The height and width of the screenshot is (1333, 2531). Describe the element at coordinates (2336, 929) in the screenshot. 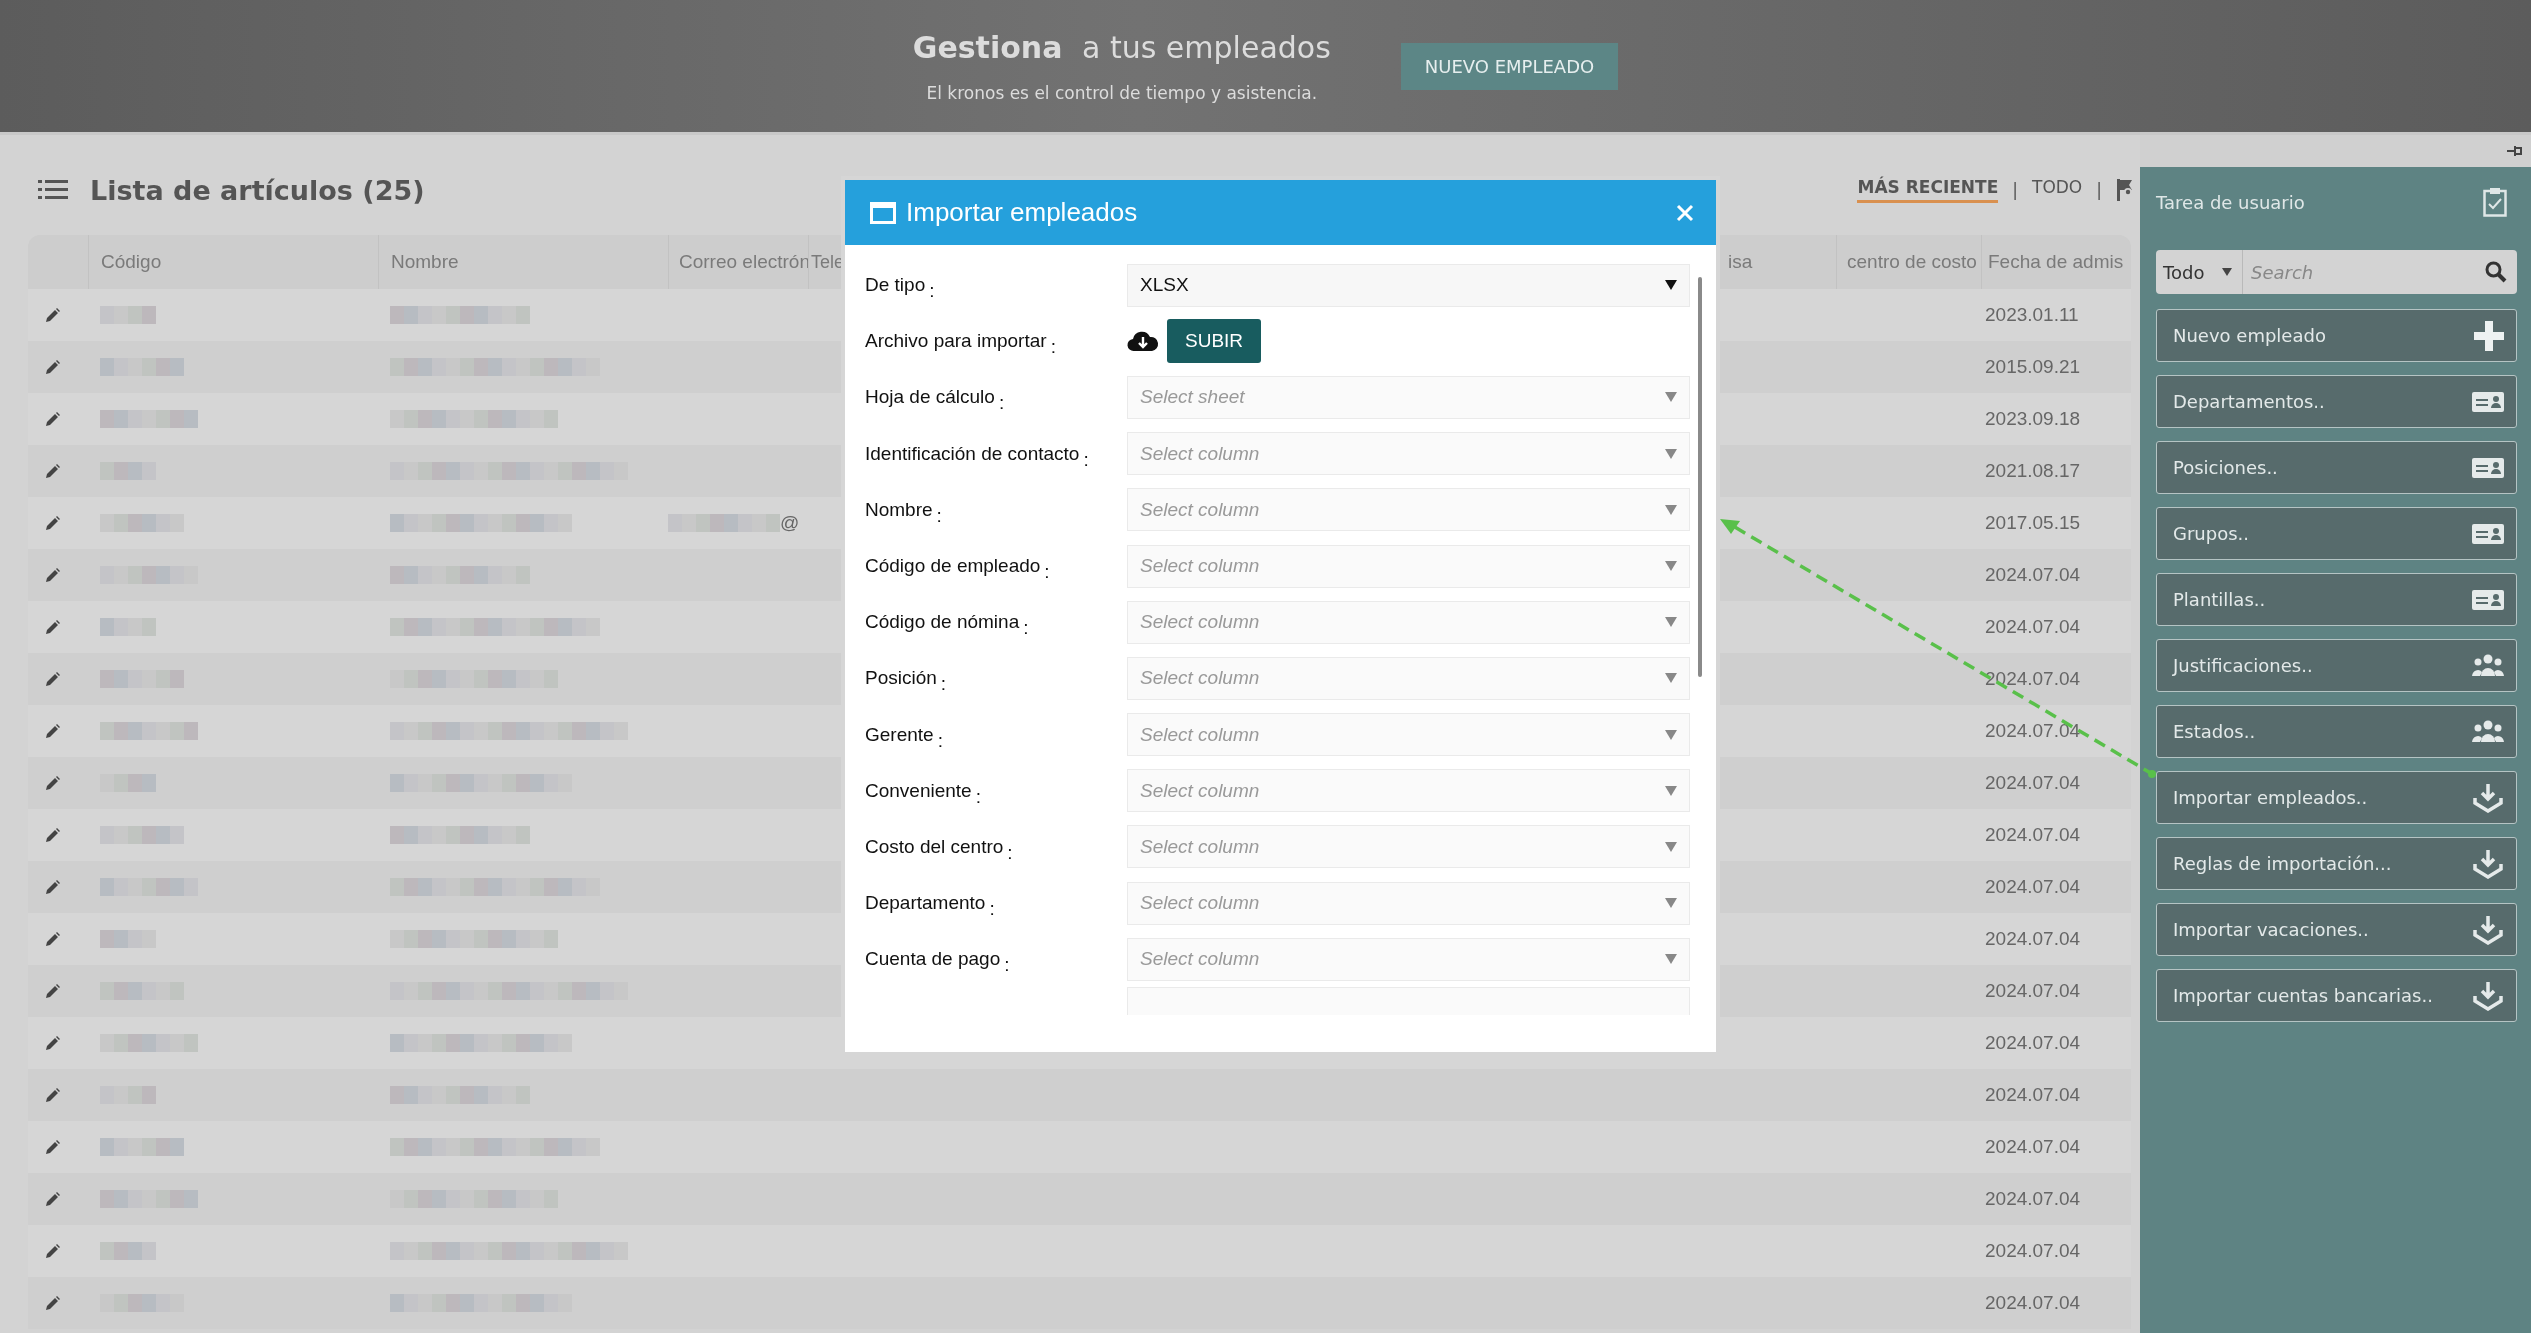

I see `task-button: Importar vacaciones..` at that location.